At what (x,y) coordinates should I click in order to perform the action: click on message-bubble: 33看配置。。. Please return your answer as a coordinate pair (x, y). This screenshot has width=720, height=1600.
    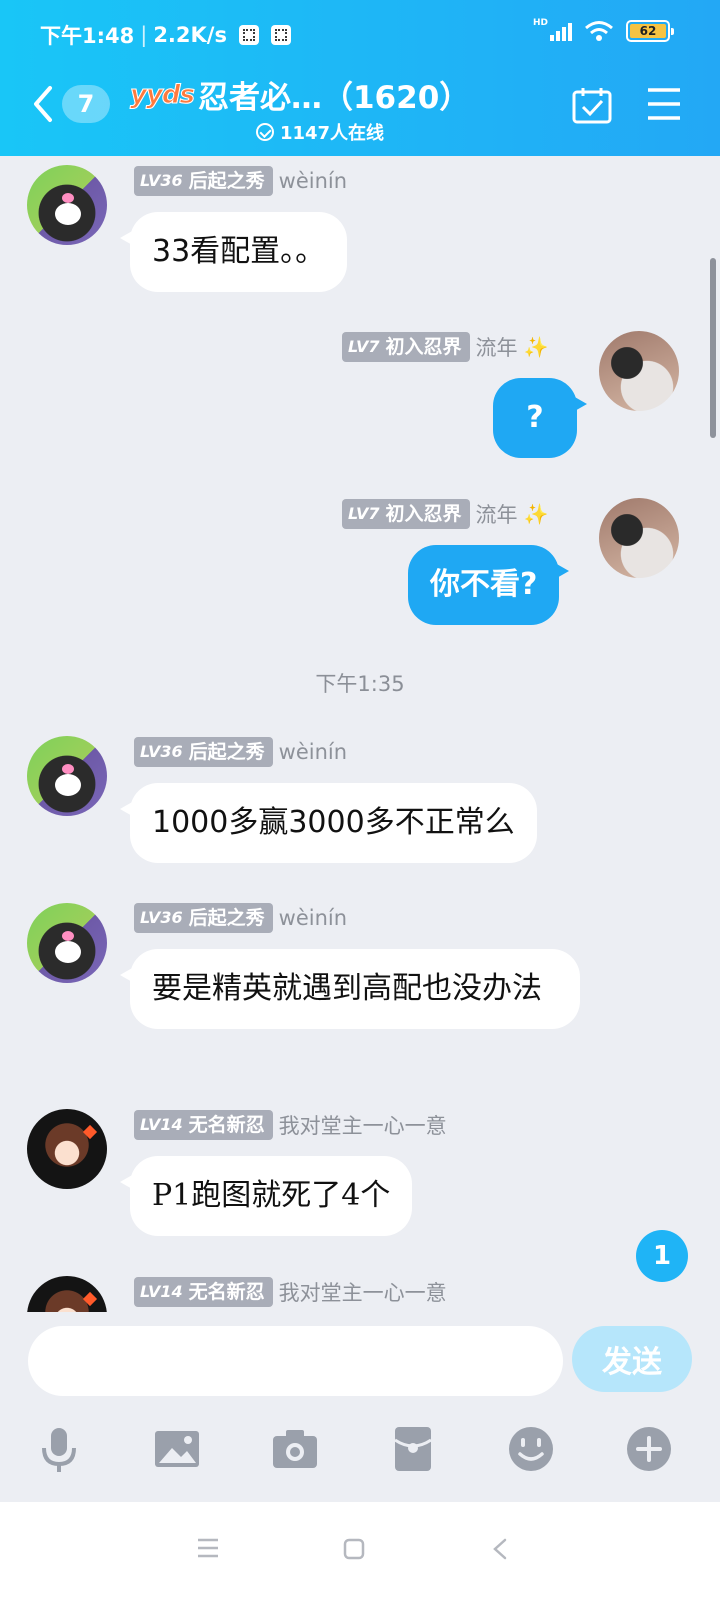
    Looking at the image, I should click on (233, 252).